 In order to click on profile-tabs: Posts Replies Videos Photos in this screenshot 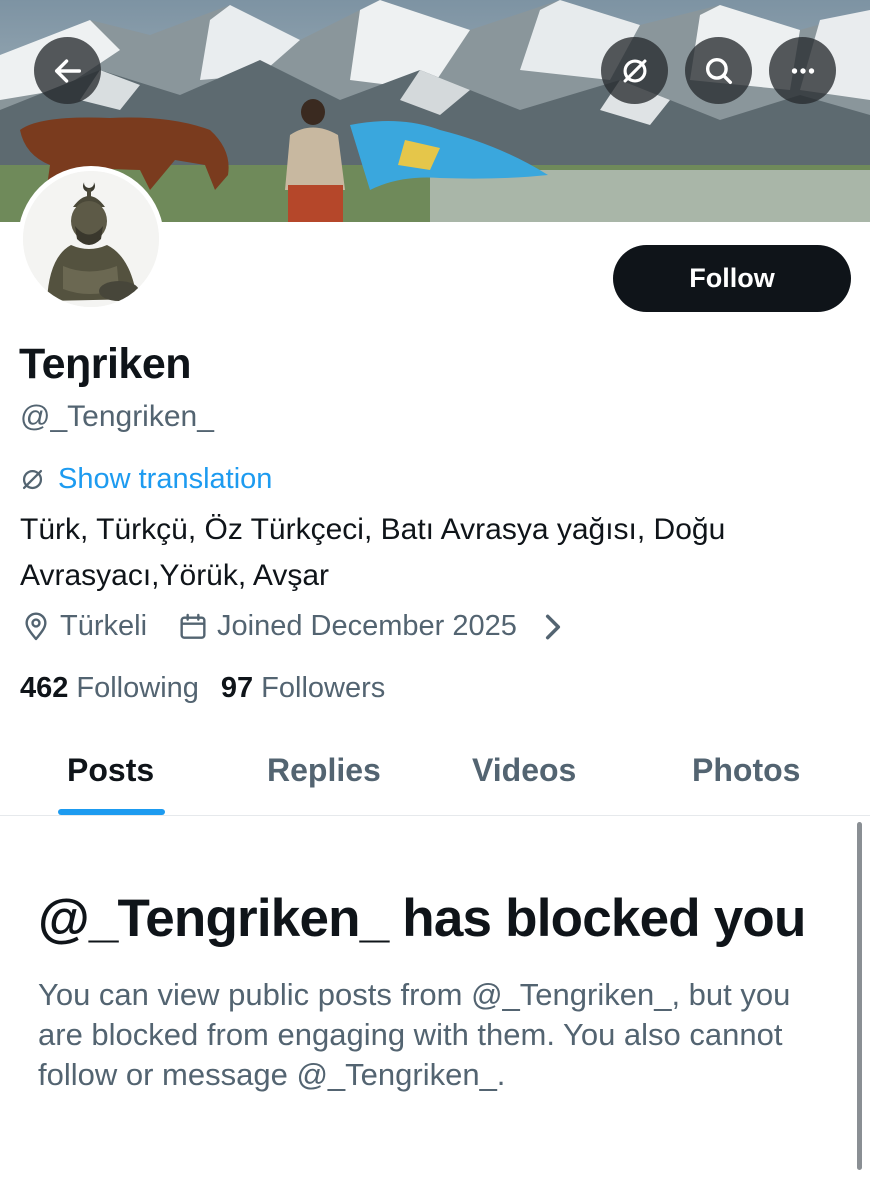, I will do `click(435, 773)`.